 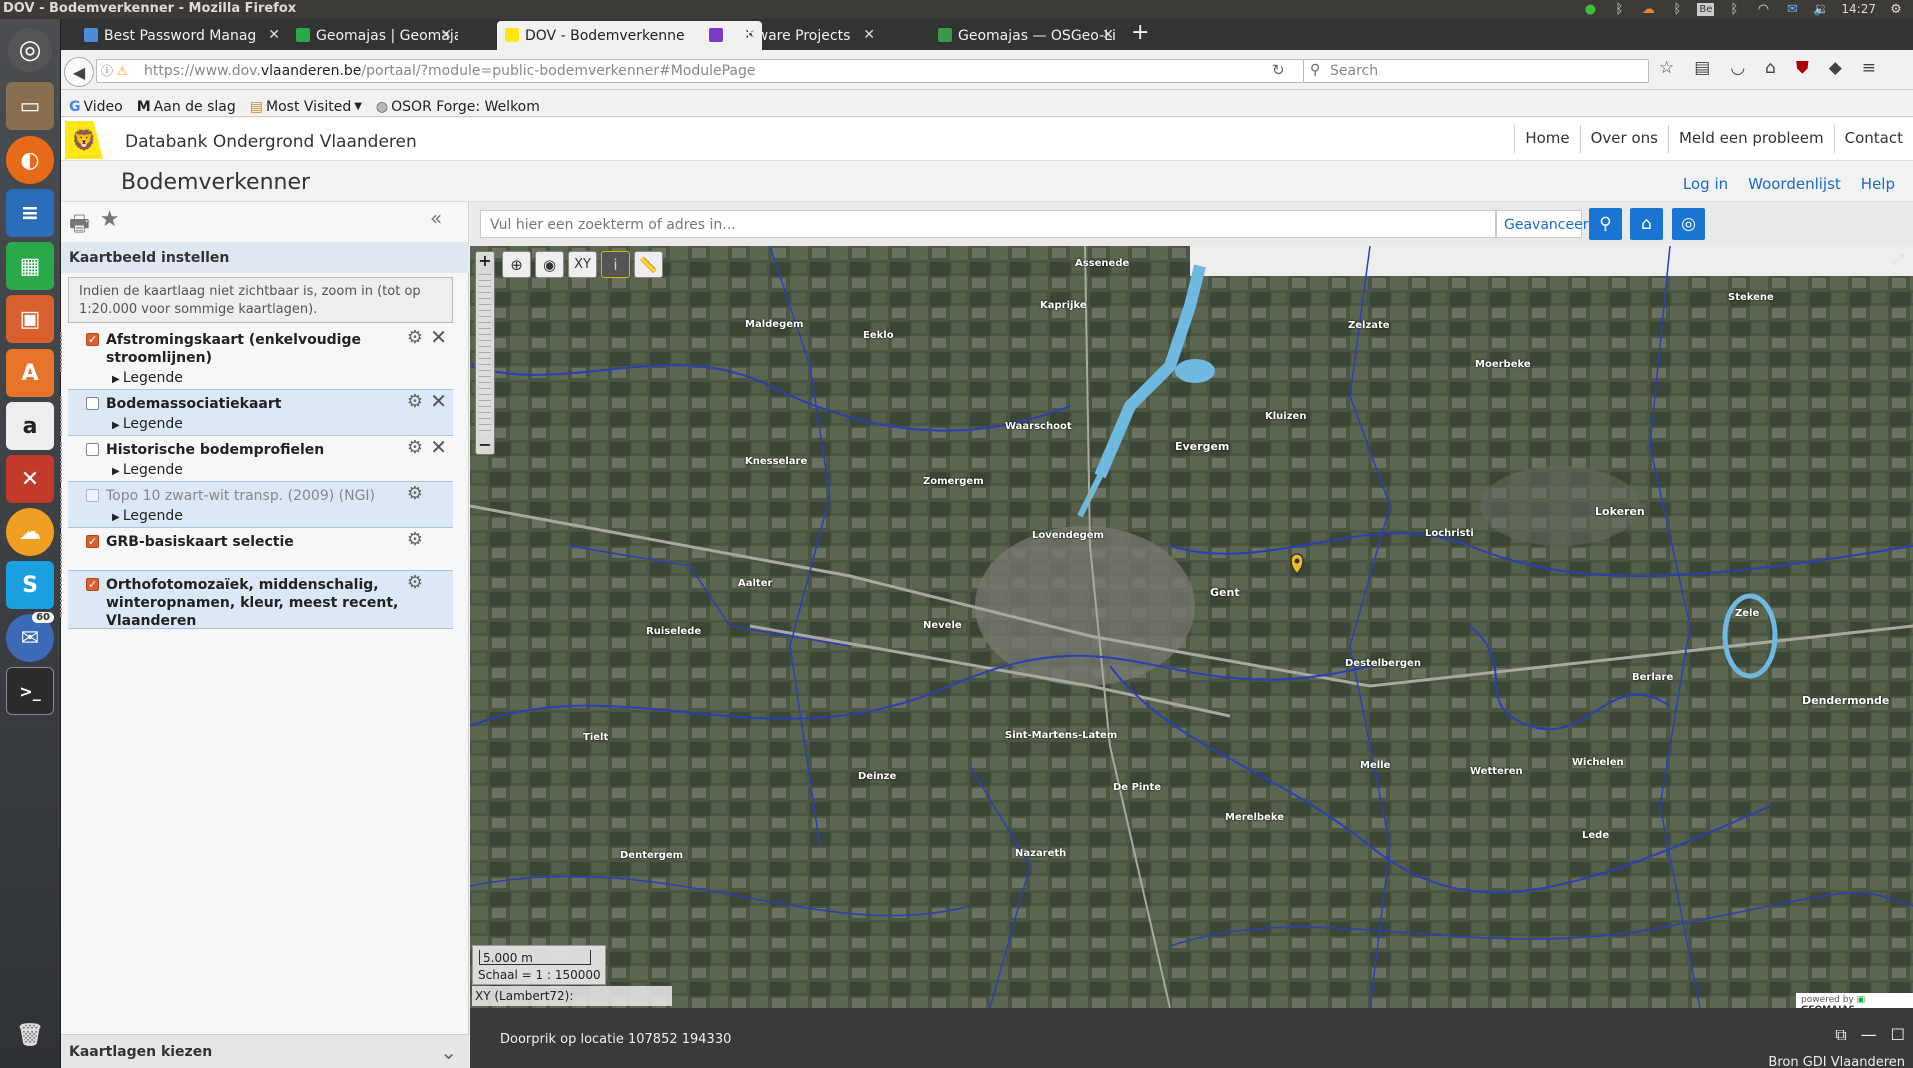 What do you see at coordinates (1869, 1035) in the screenshot?
I see `minimize-icon: —` at bounding box center [1869, 1035].